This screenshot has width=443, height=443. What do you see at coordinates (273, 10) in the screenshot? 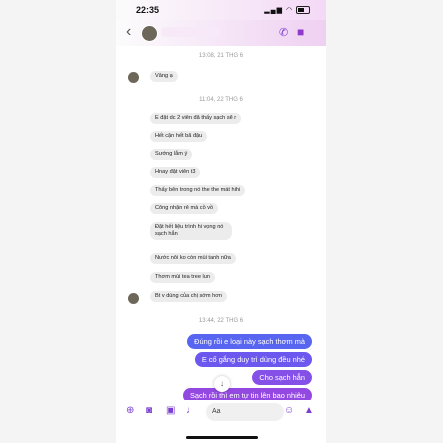
I see `signal-icon: ▂▄▆` at bounding box center [273, 10].